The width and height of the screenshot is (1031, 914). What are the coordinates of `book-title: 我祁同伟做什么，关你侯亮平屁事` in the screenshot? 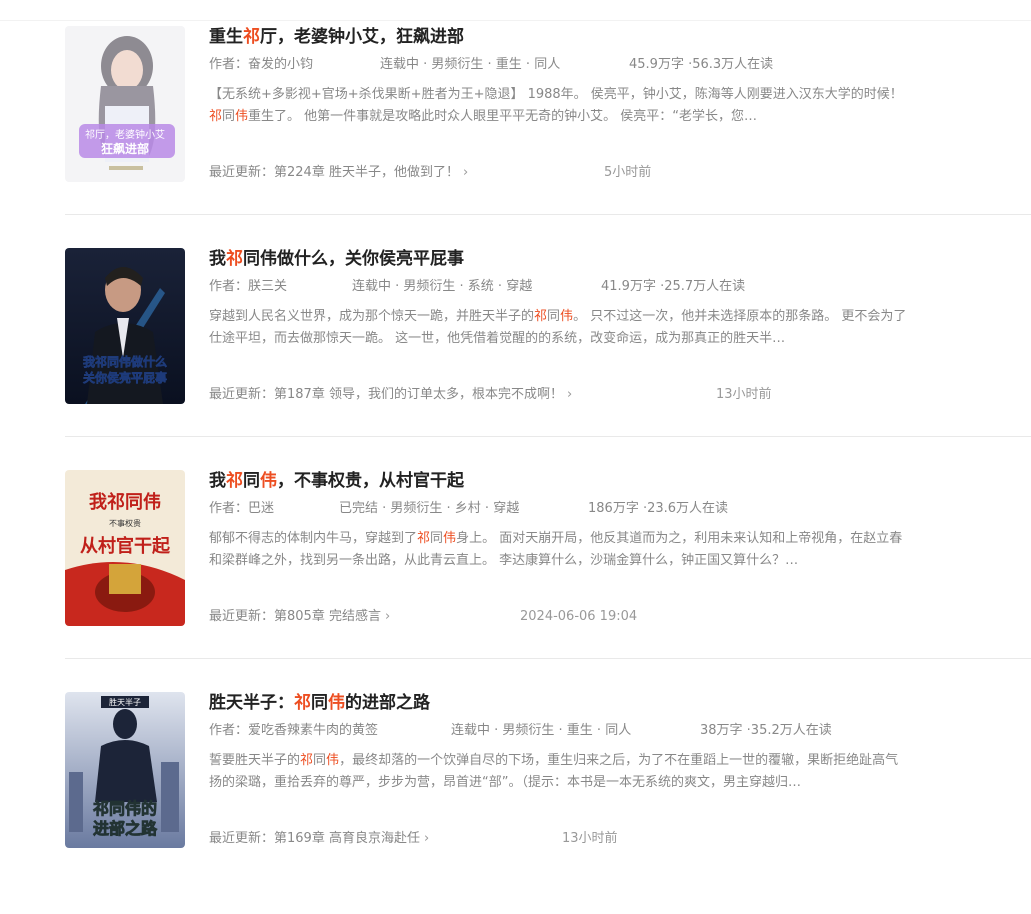 It's located at (336, 259).